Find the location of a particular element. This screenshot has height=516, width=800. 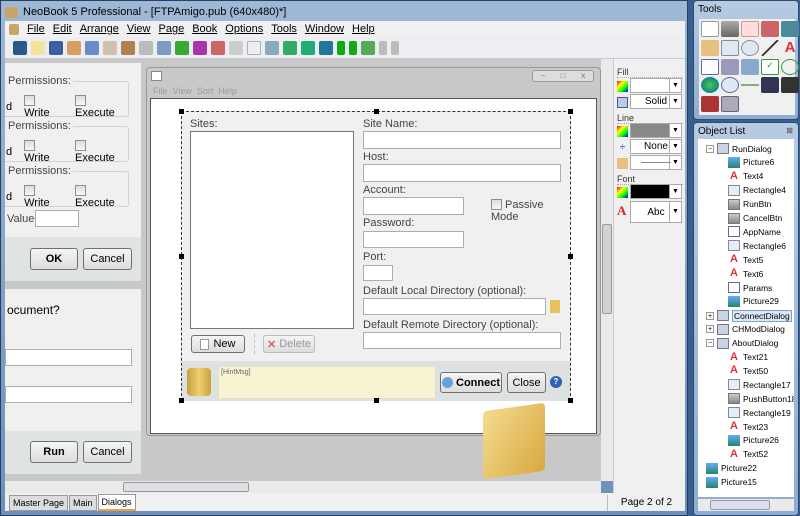

object-list-item: A Text52 is located at coordinates (748, 454).